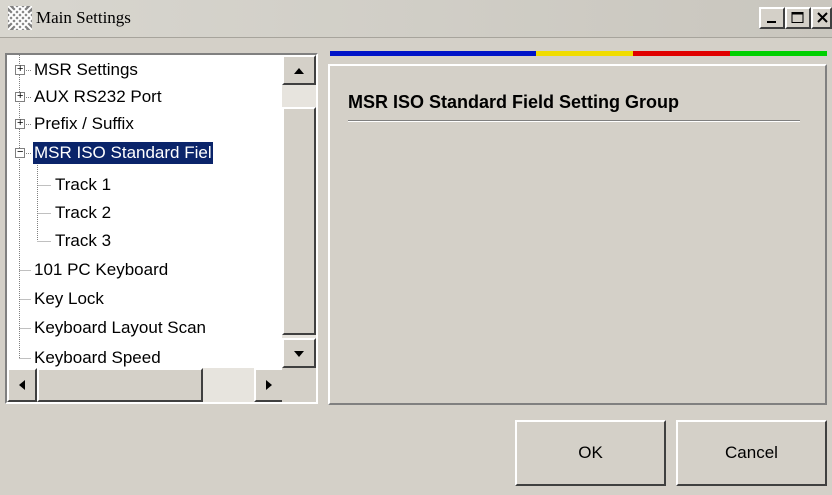  Describe the element at coordinates (83, 213) in the screenshot. I see `tree-item-track-2: Track 2` at that location.